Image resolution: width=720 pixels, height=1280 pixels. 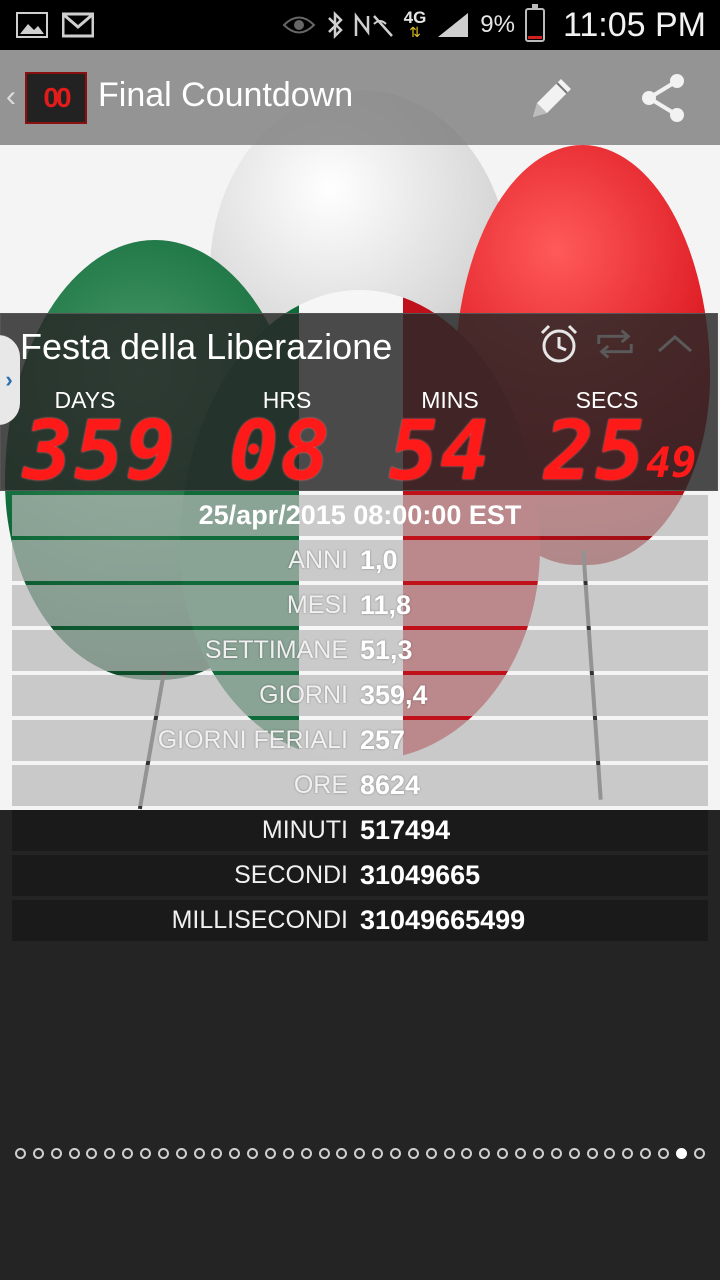 What do you see at coordinates (379, 560) in the screenshot?
I see `stat-value: 1,0` at bounding box center [379, 560].